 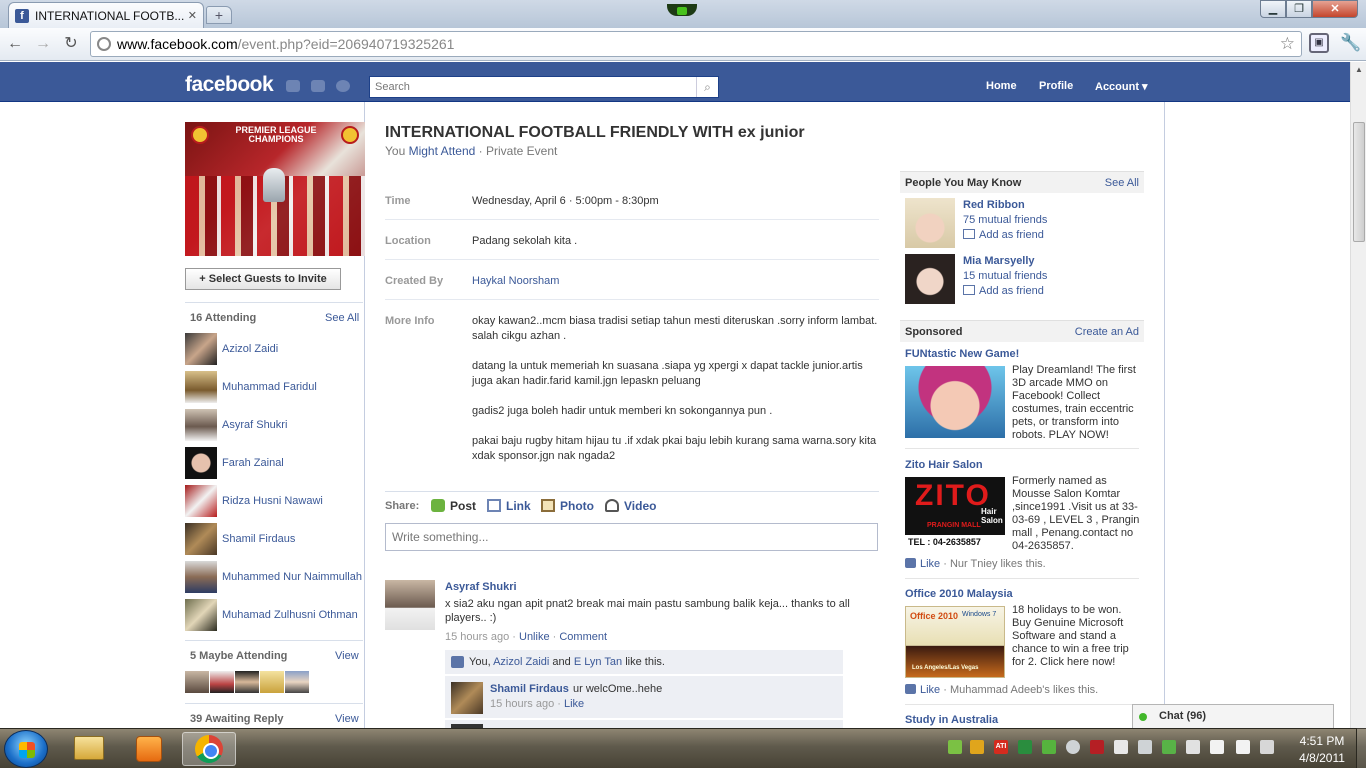 What do you see at coordinates (318, 86) in the screenshot?
I see `messages-icon` at bounding box center [318, 86].